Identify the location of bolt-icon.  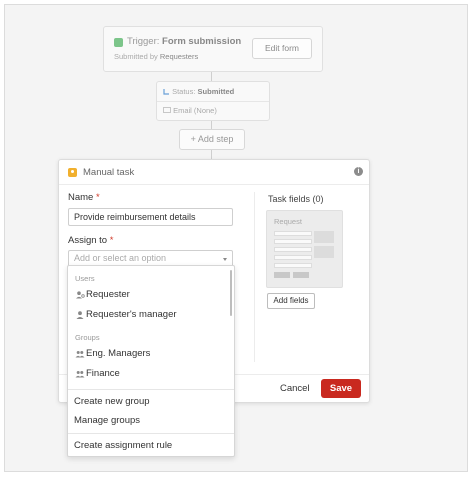
(118, 42).